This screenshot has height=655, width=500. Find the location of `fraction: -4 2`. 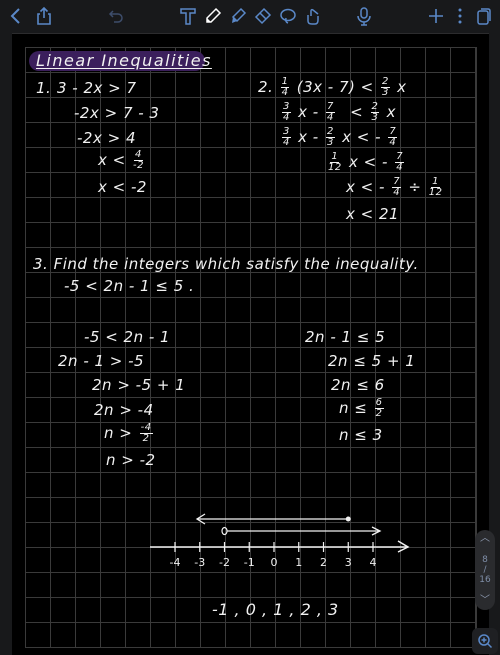

fraction: -4 2 is located at coordinates (146, 433).